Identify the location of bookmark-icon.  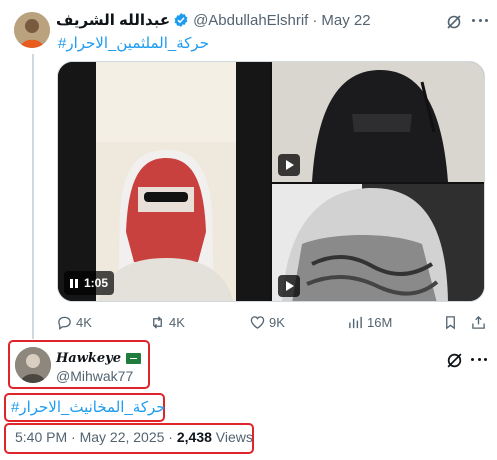
(450, 323).